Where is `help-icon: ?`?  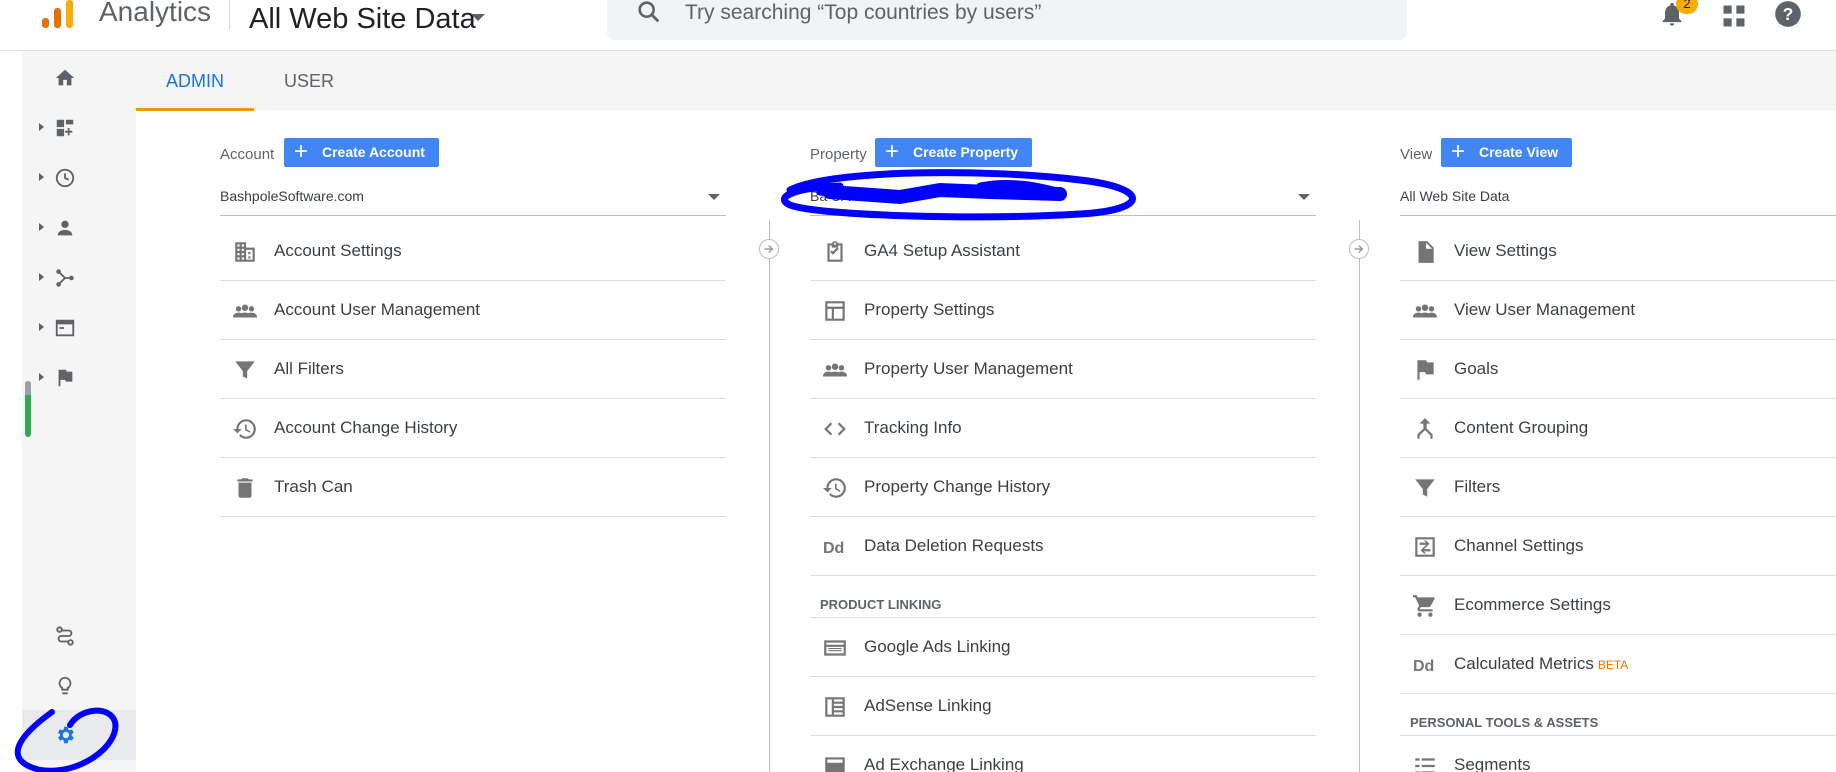 help-icon: ? is located at coordinates (1788, 14).